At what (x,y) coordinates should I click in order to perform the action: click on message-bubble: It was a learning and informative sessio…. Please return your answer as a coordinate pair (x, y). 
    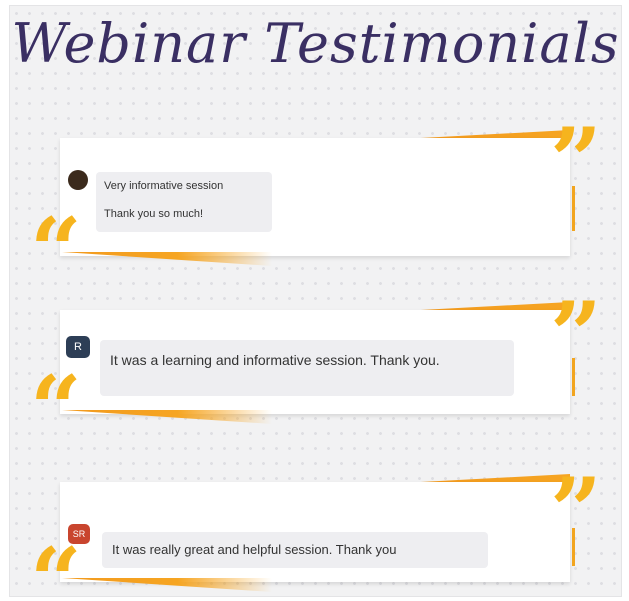
    Looking at the image, I should click on (307, 368).